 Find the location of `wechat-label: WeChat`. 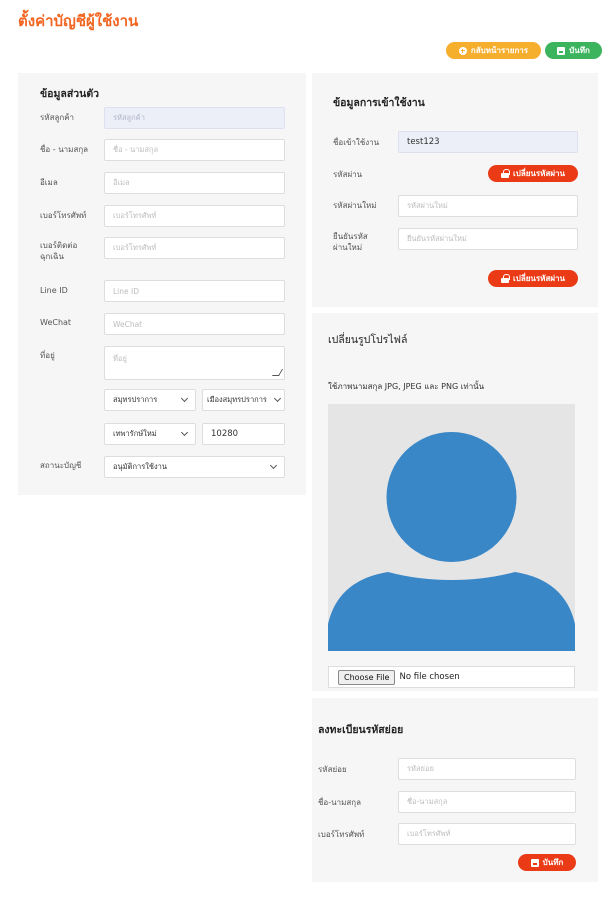

wechat-label: WeChat is located at coordinates (56, 322).